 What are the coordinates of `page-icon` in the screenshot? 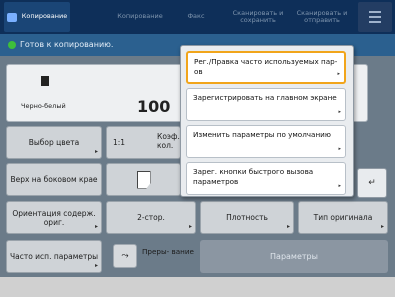 It's located at (143, 179).